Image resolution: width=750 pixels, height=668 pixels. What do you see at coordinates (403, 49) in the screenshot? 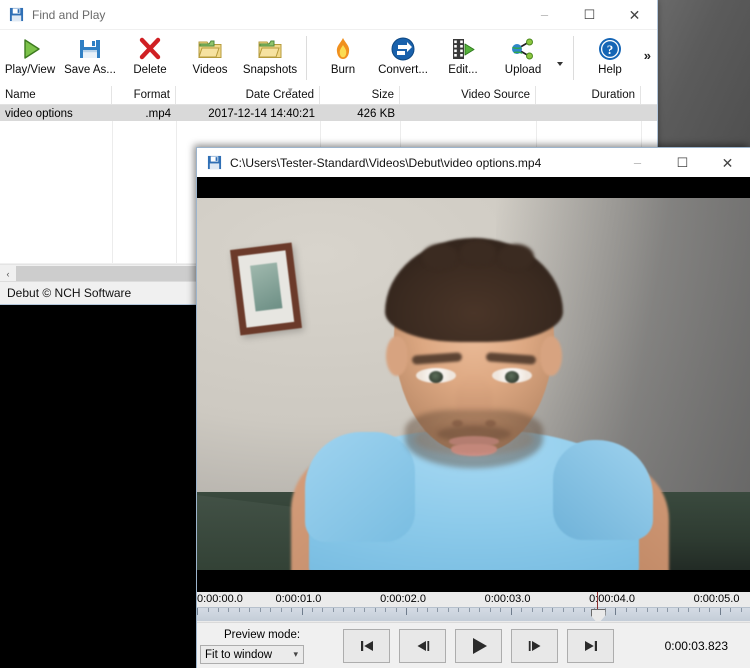
I see `convert-circle-icon` at bounding box center [403, 49].